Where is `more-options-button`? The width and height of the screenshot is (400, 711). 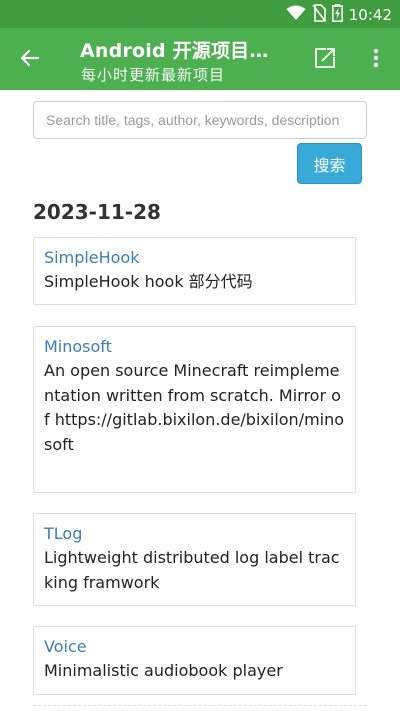 more-options-button is located at coordinates (376, 60).